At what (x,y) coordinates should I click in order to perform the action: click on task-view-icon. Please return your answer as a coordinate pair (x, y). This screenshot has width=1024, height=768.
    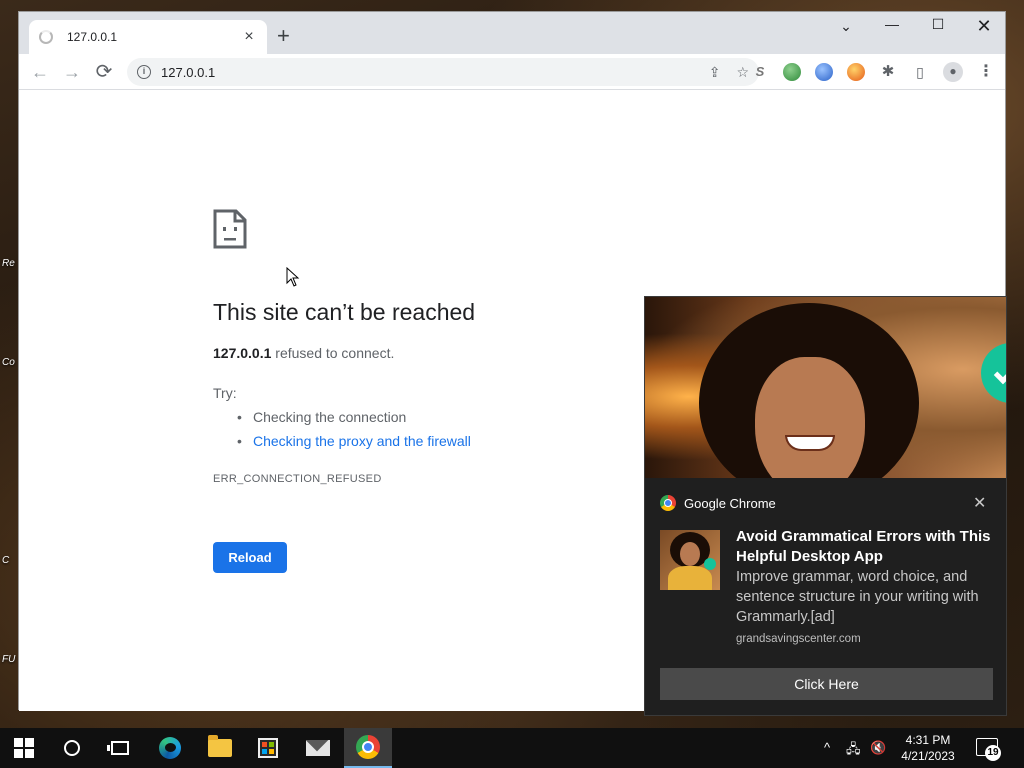
    Looking at the image, I should click on (118, 748).